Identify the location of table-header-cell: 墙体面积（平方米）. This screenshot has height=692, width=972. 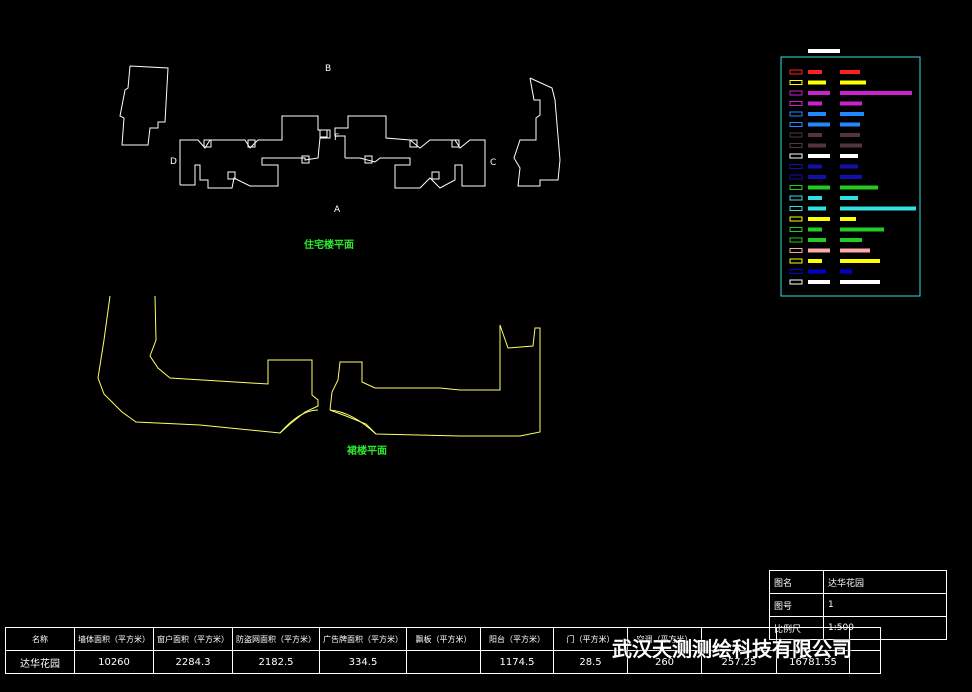
(114, 639).